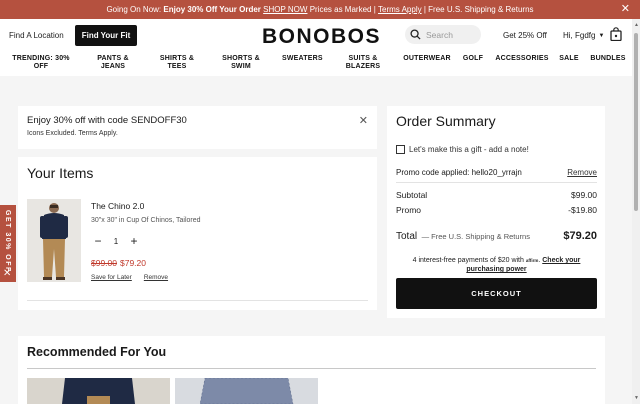  What do you see at coordinates (363, 63) in the screenshot?
I see `nav-item-suits: SUITS & BLAZERS` at bounding box center [363, 63].